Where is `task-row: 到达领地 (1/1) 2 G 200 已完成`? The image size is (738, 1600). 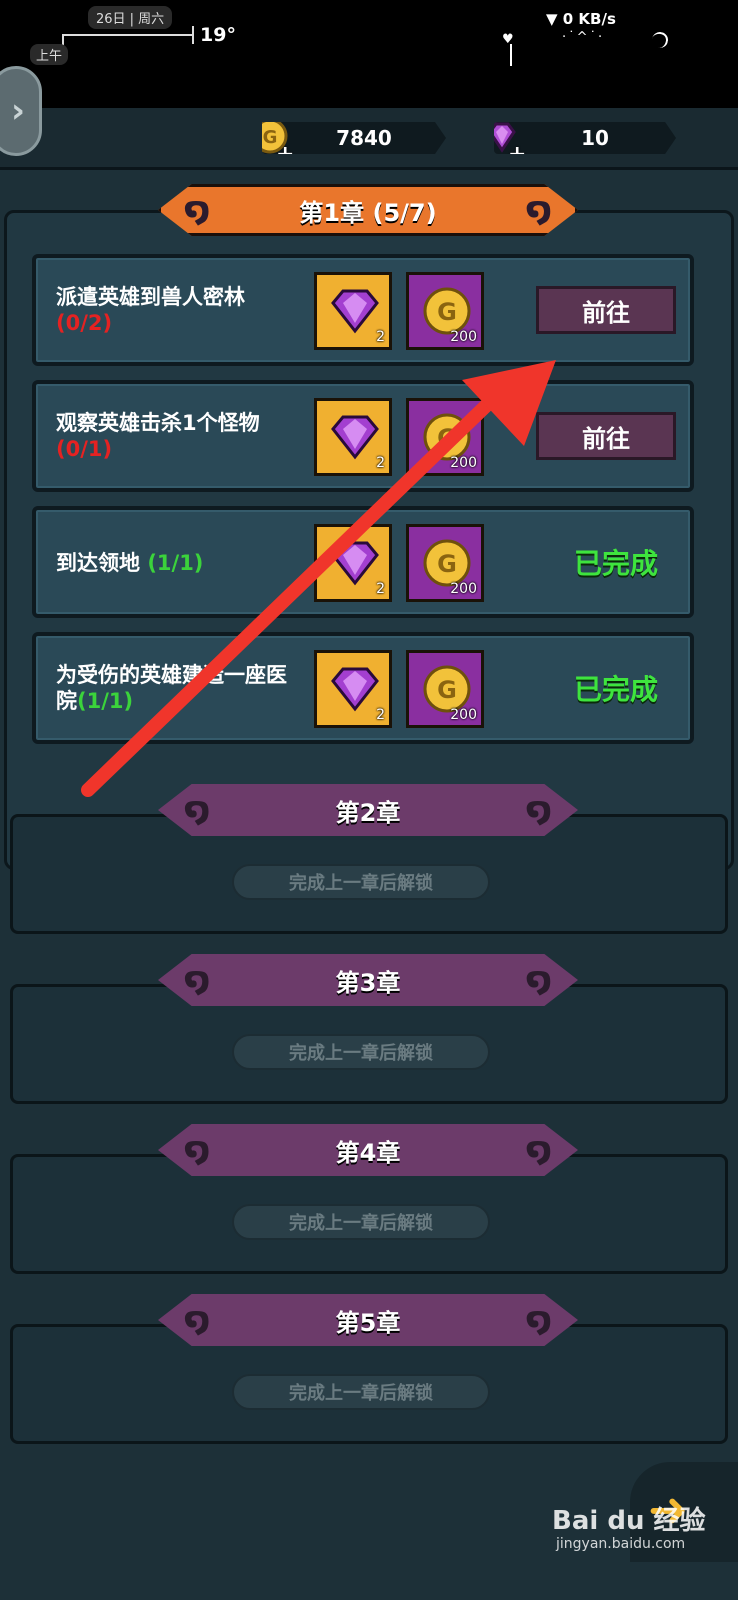
task-row: 到达领地 (1/1) 2 G 200 已完成 is located at coordinates (363, 562).